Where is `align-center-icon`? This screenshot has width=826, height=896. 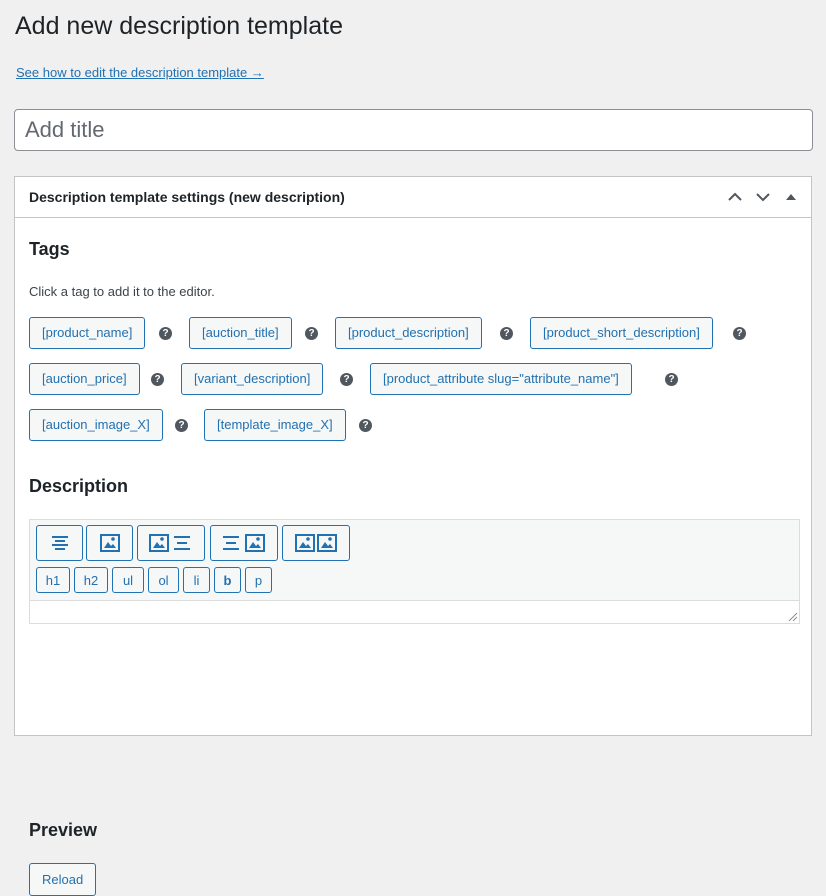
align-center-icon is located at coordinates (59, 543).